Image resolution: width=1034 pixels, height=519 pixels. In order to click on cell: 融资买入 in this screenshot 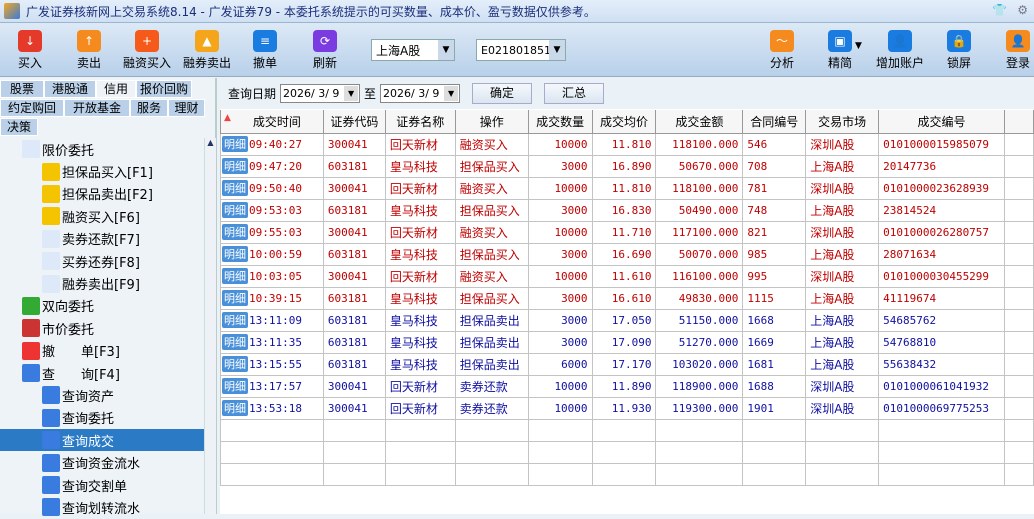, I will do `click(491, 232)`.